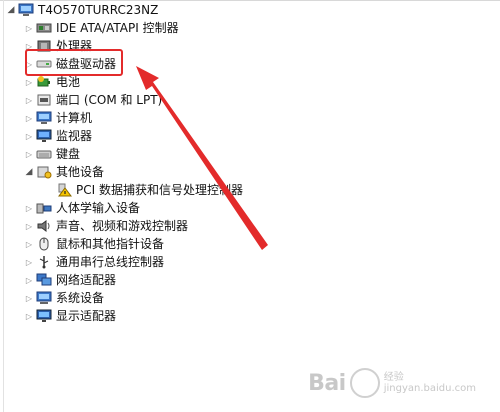  I want to click on tree-item-hid: ▷ 人体学输入设备, so click(82, 208).